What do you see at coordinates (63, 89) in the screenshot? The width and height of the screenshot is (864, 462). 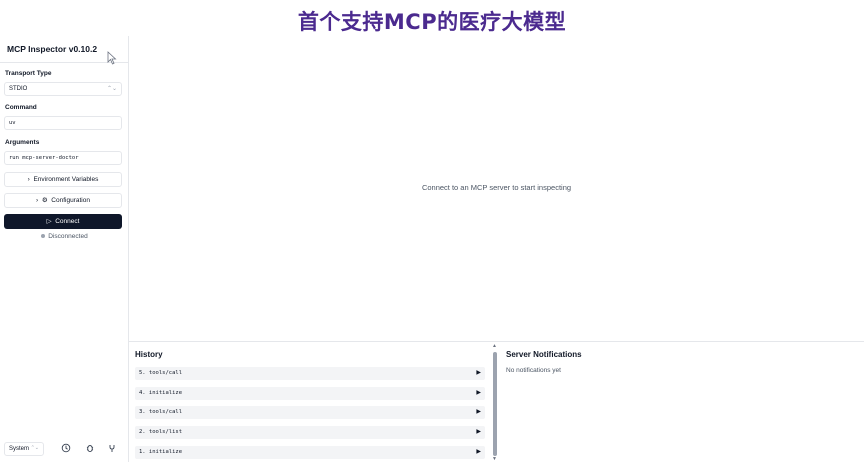 I see `transport-type-select: STDIO ⌃⌄` at bounding box center [63, 89].